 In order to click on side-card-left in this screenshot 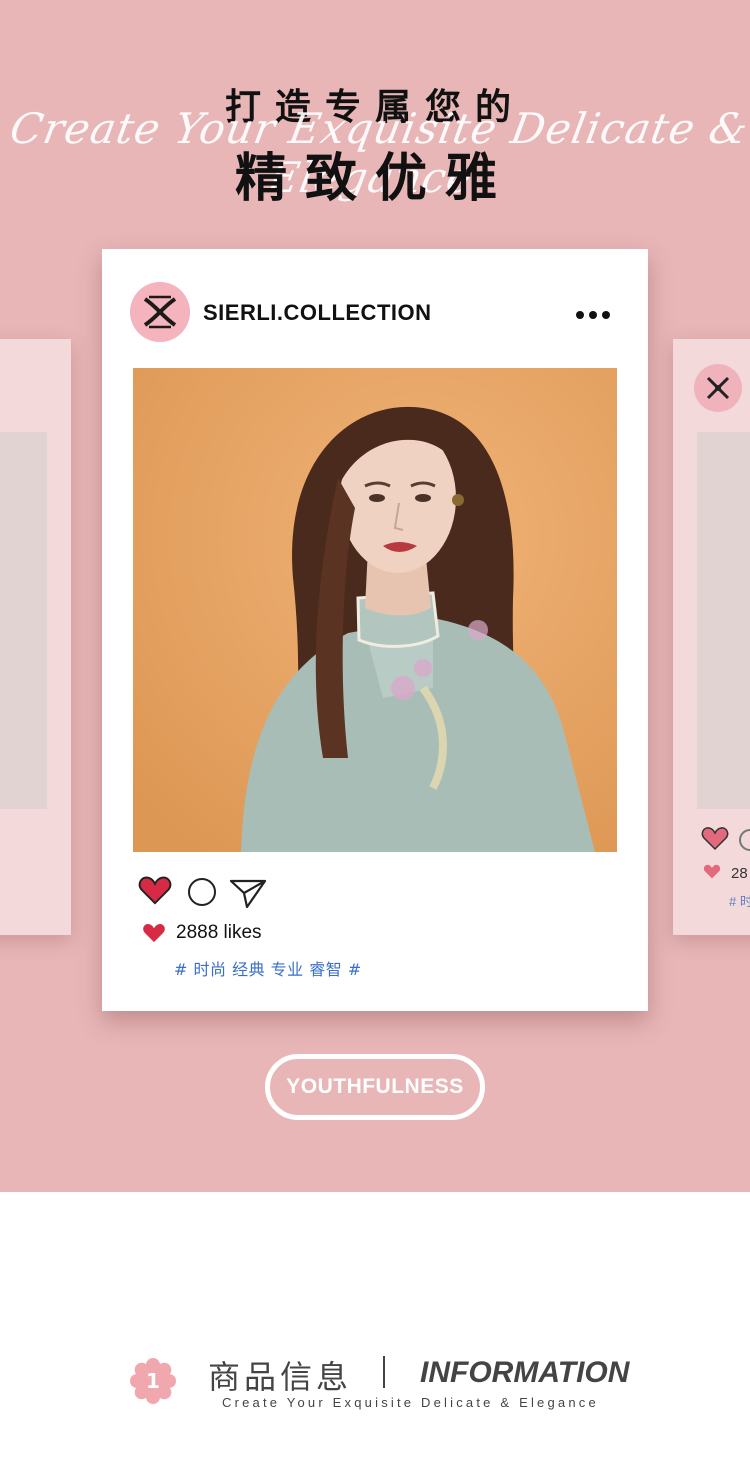, I will do `click(35, 637)`.